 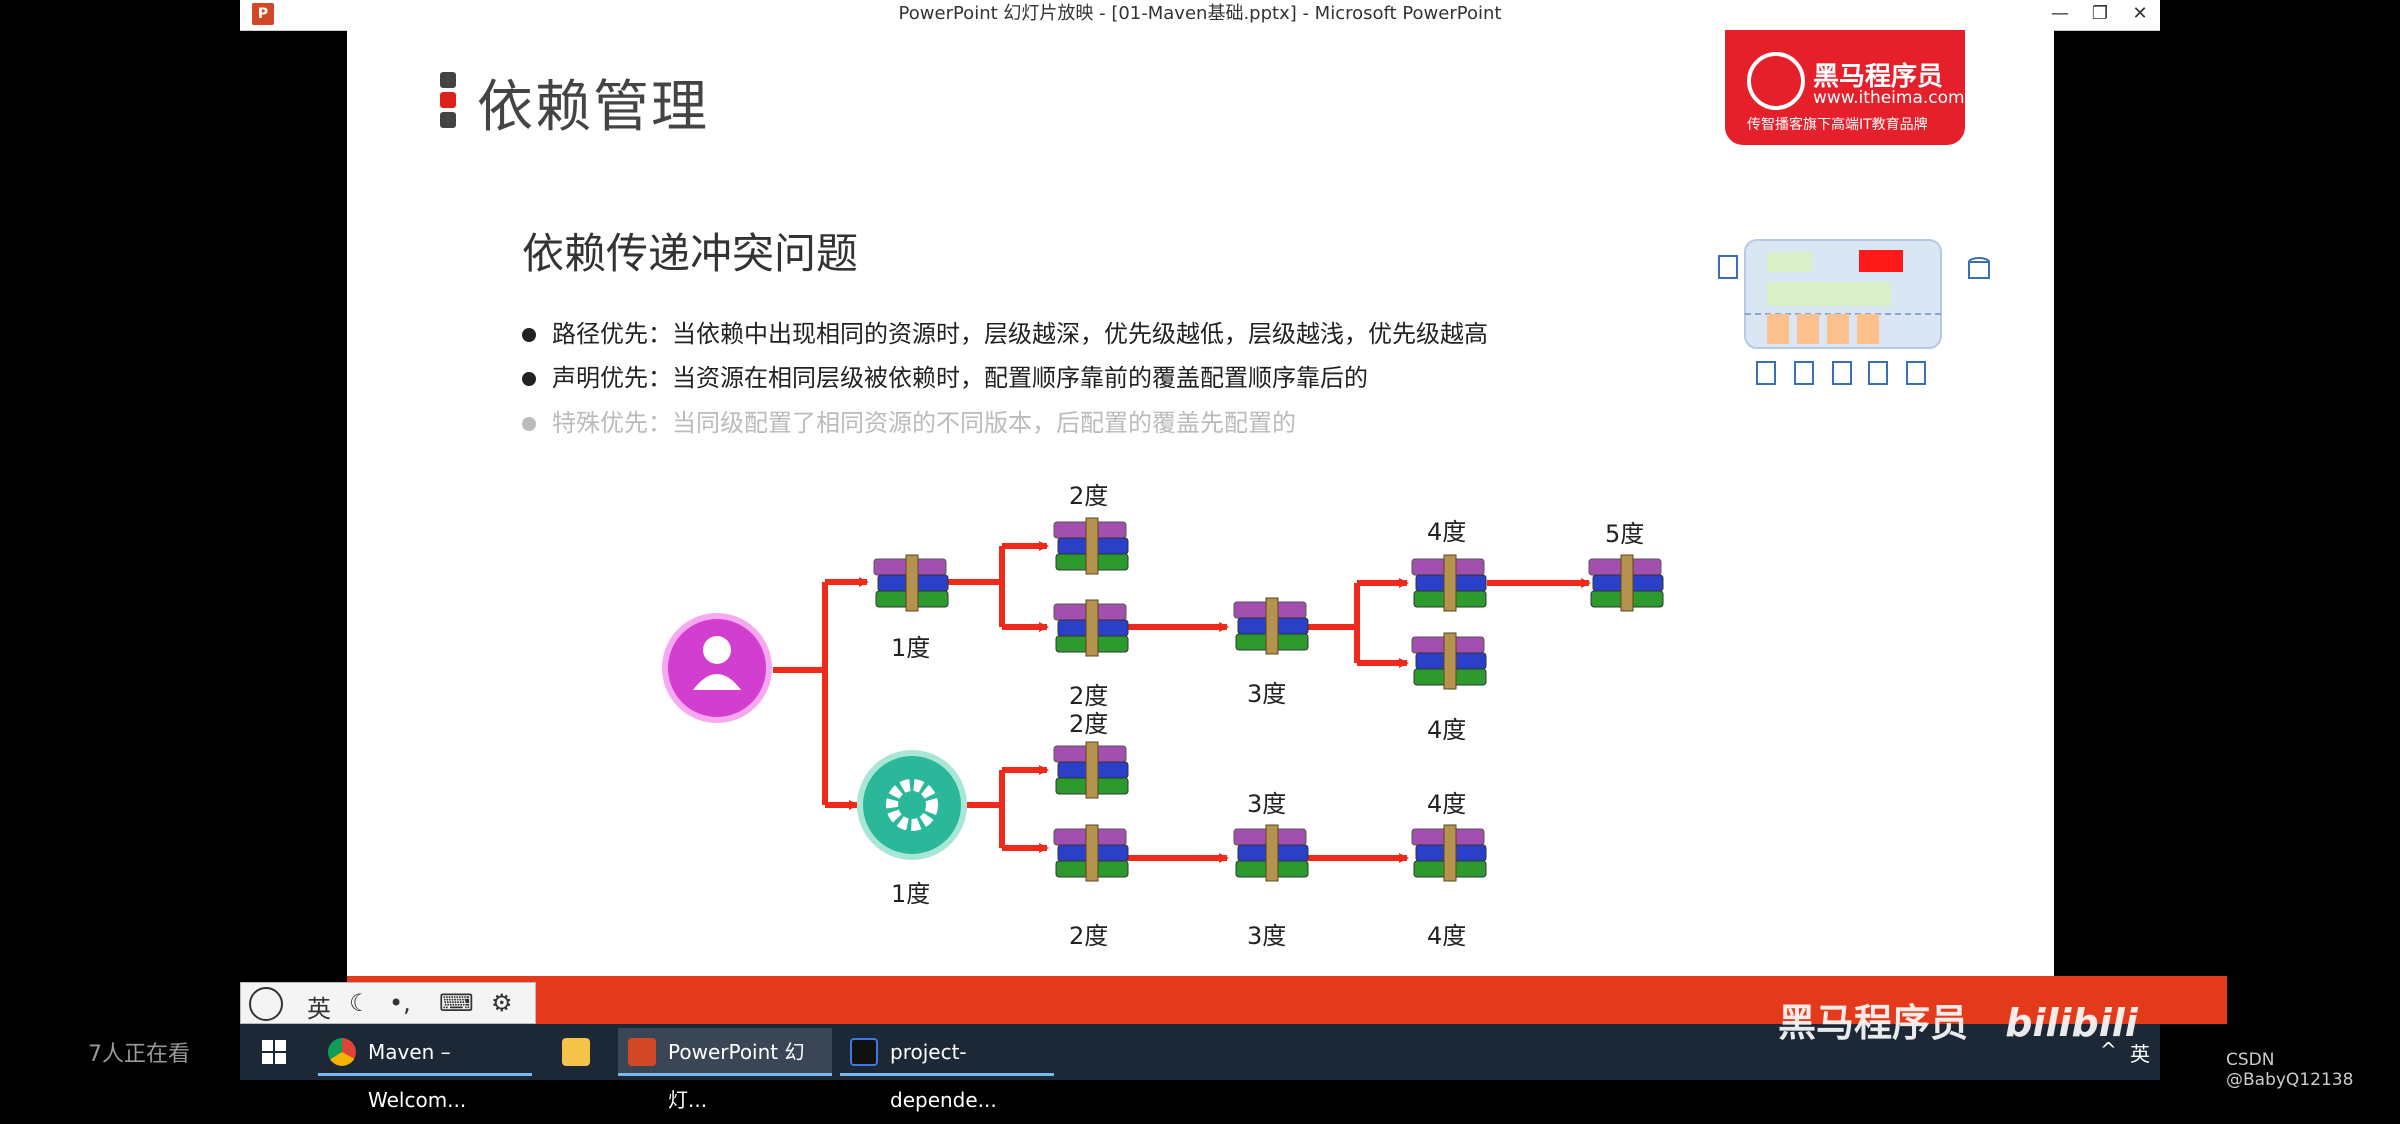 I want to click on ime-toolbar: 英 ☾ •, ⌨ ⚙, so click(x=388, y=1003).